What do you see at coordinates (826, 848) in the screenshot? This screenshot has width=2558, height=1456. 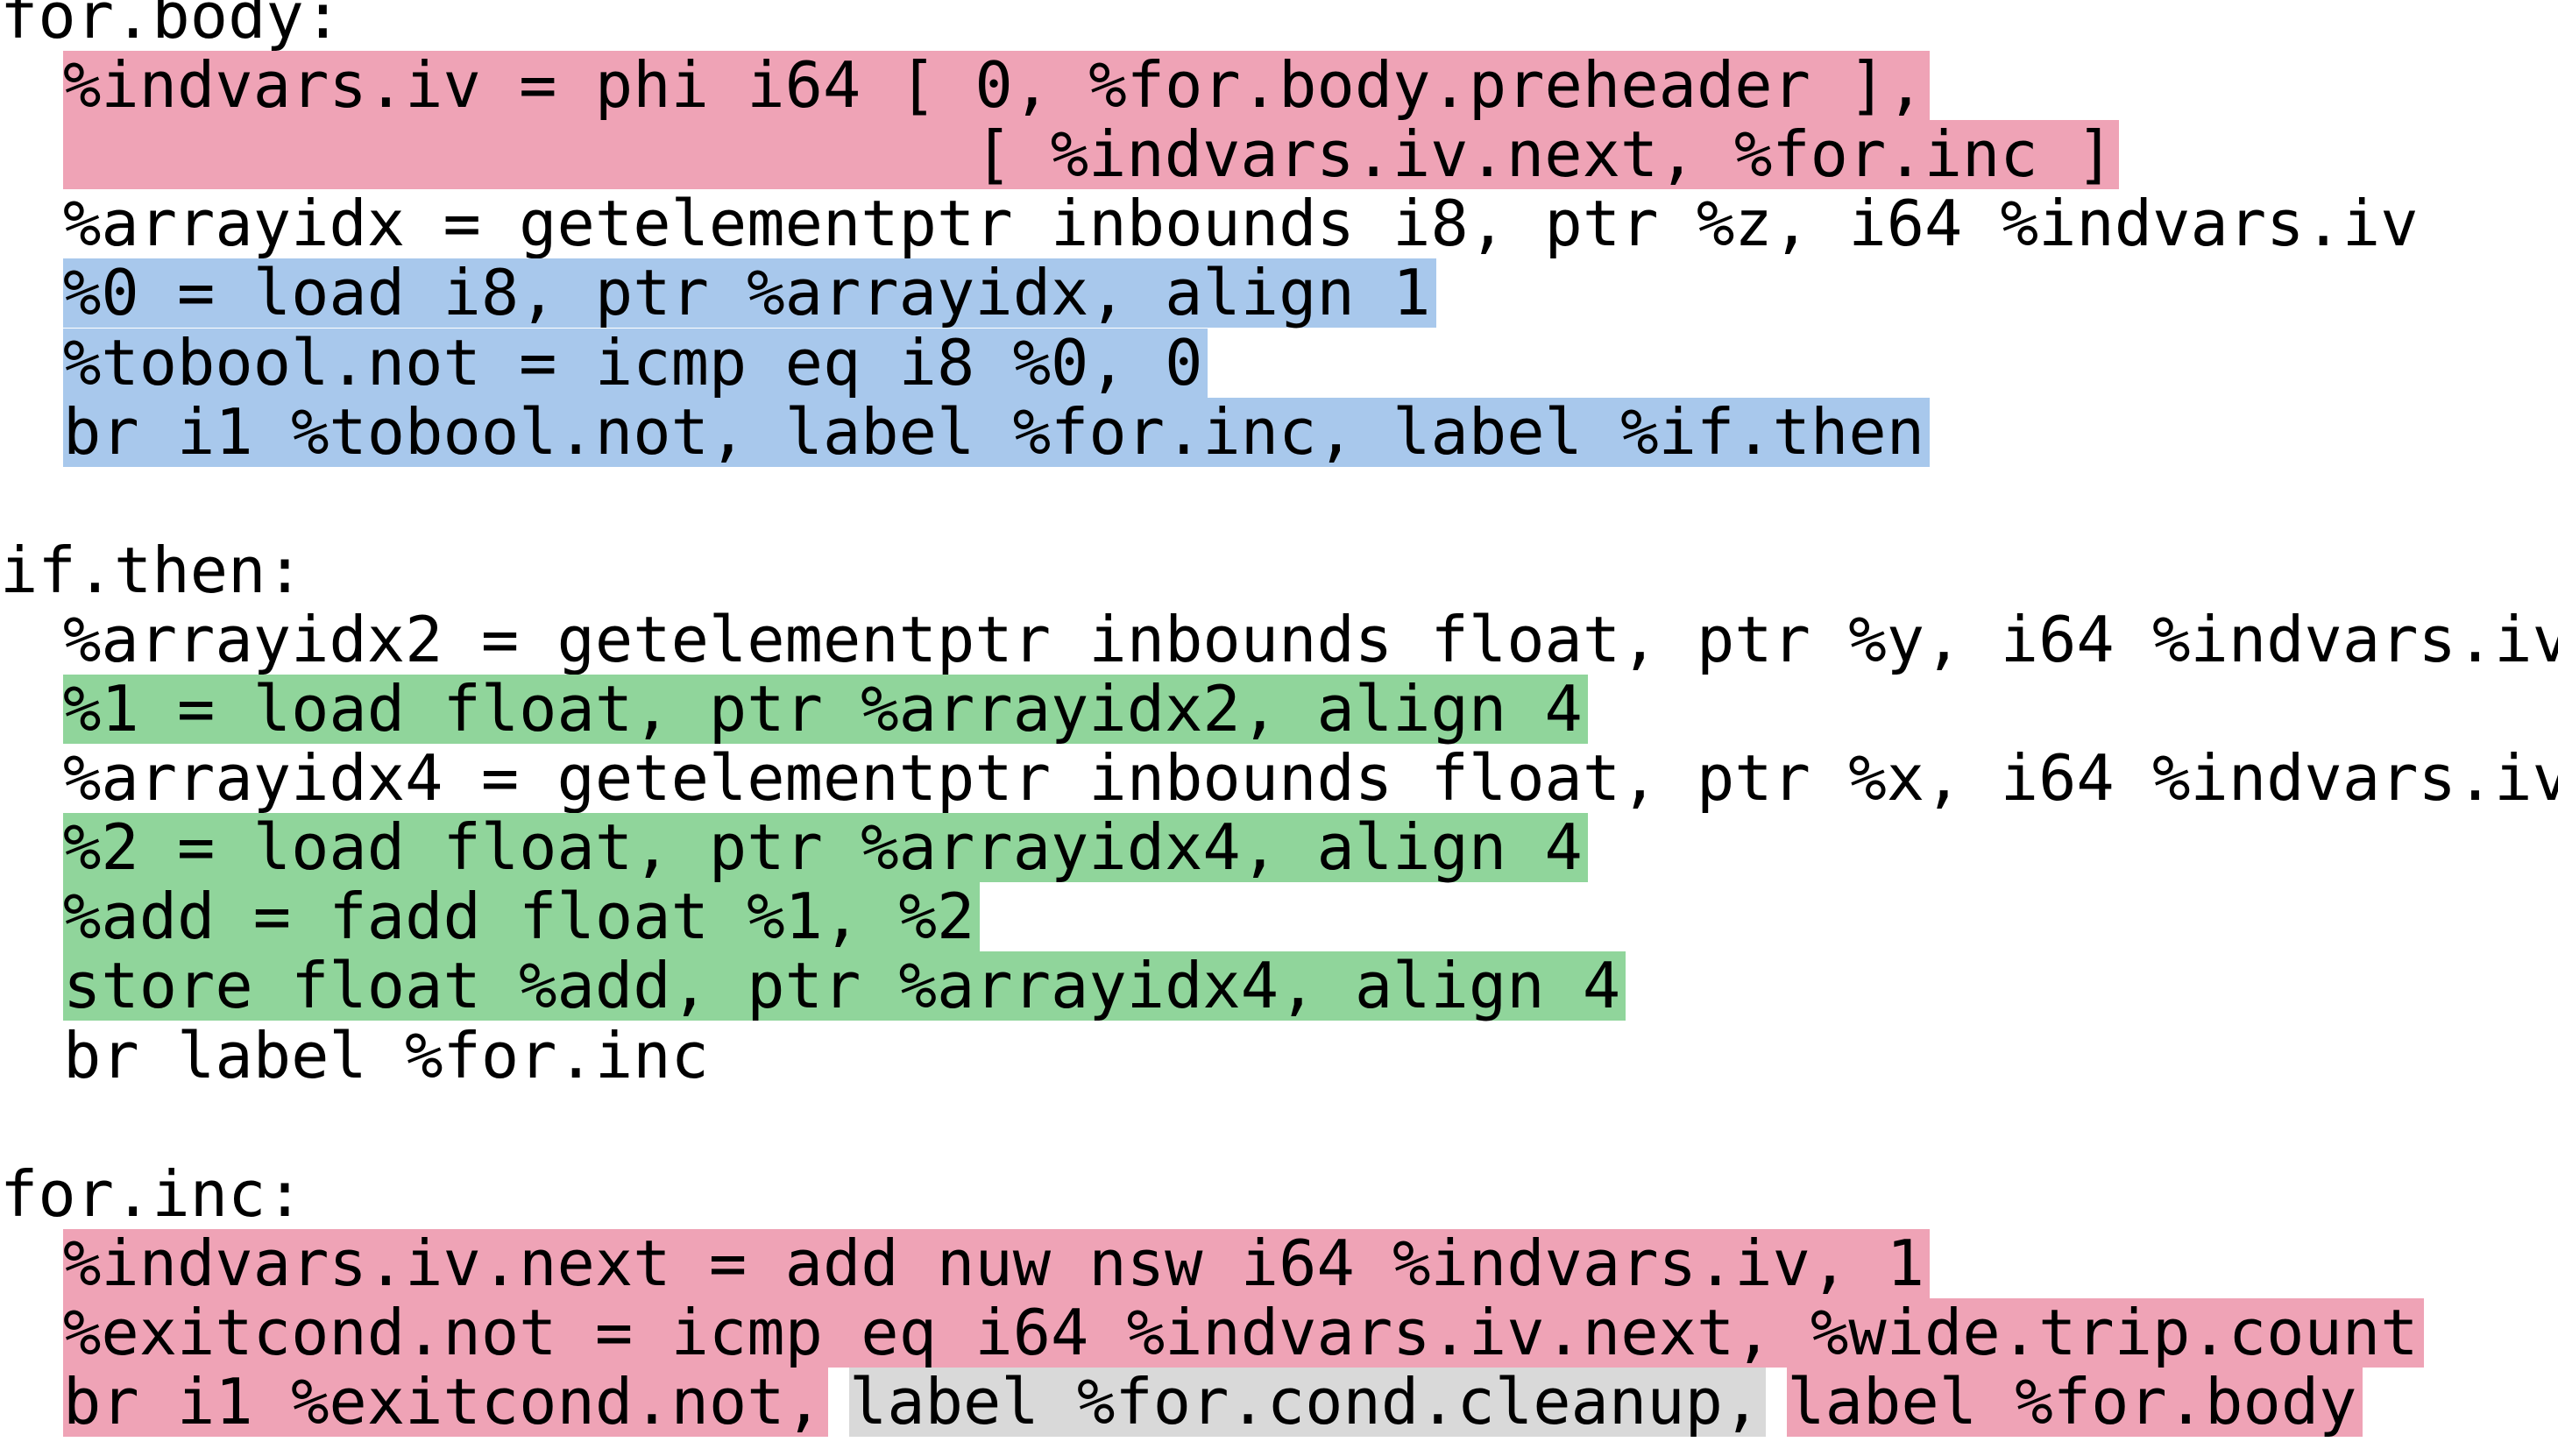 I see `highlighted-code-compute: %2 = load float, ptr %arrayidx4, align 4` at bounding box center [826, 848].